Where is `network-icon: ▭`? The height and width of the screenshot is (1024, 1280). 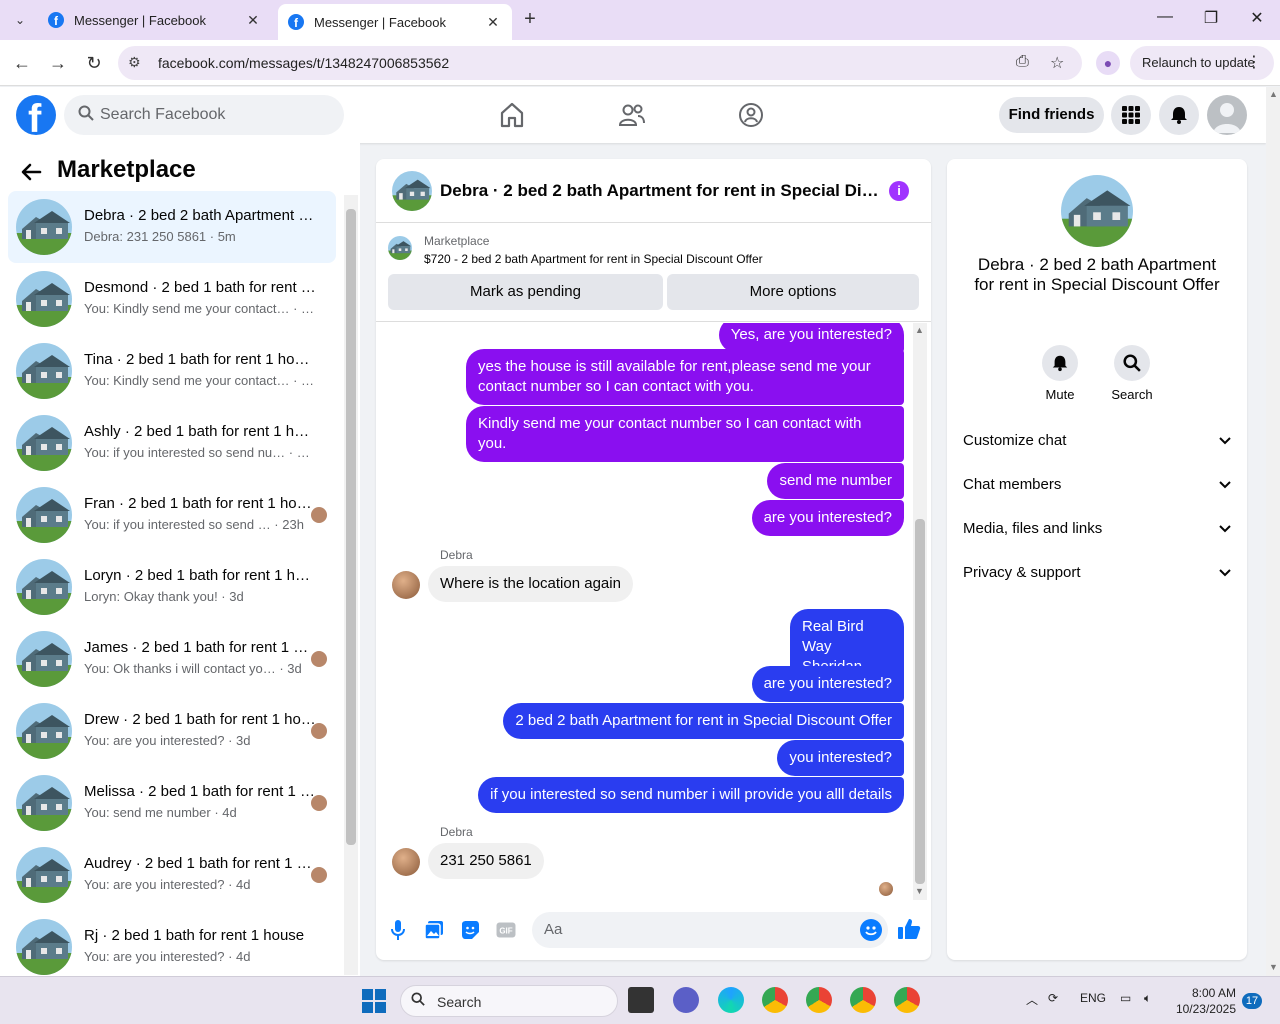
network-icon: ▭ is located at coordinates (1125, 998).